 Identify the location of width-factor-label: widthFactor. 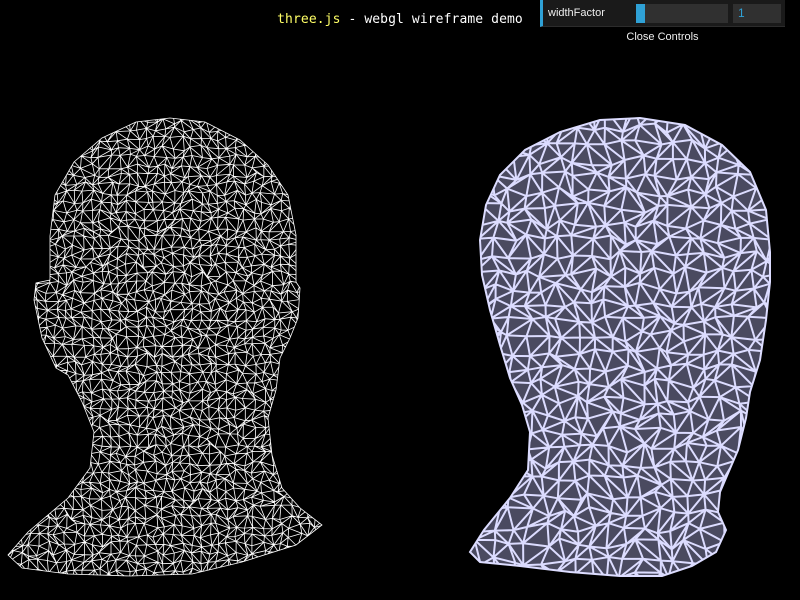
(576, 13).